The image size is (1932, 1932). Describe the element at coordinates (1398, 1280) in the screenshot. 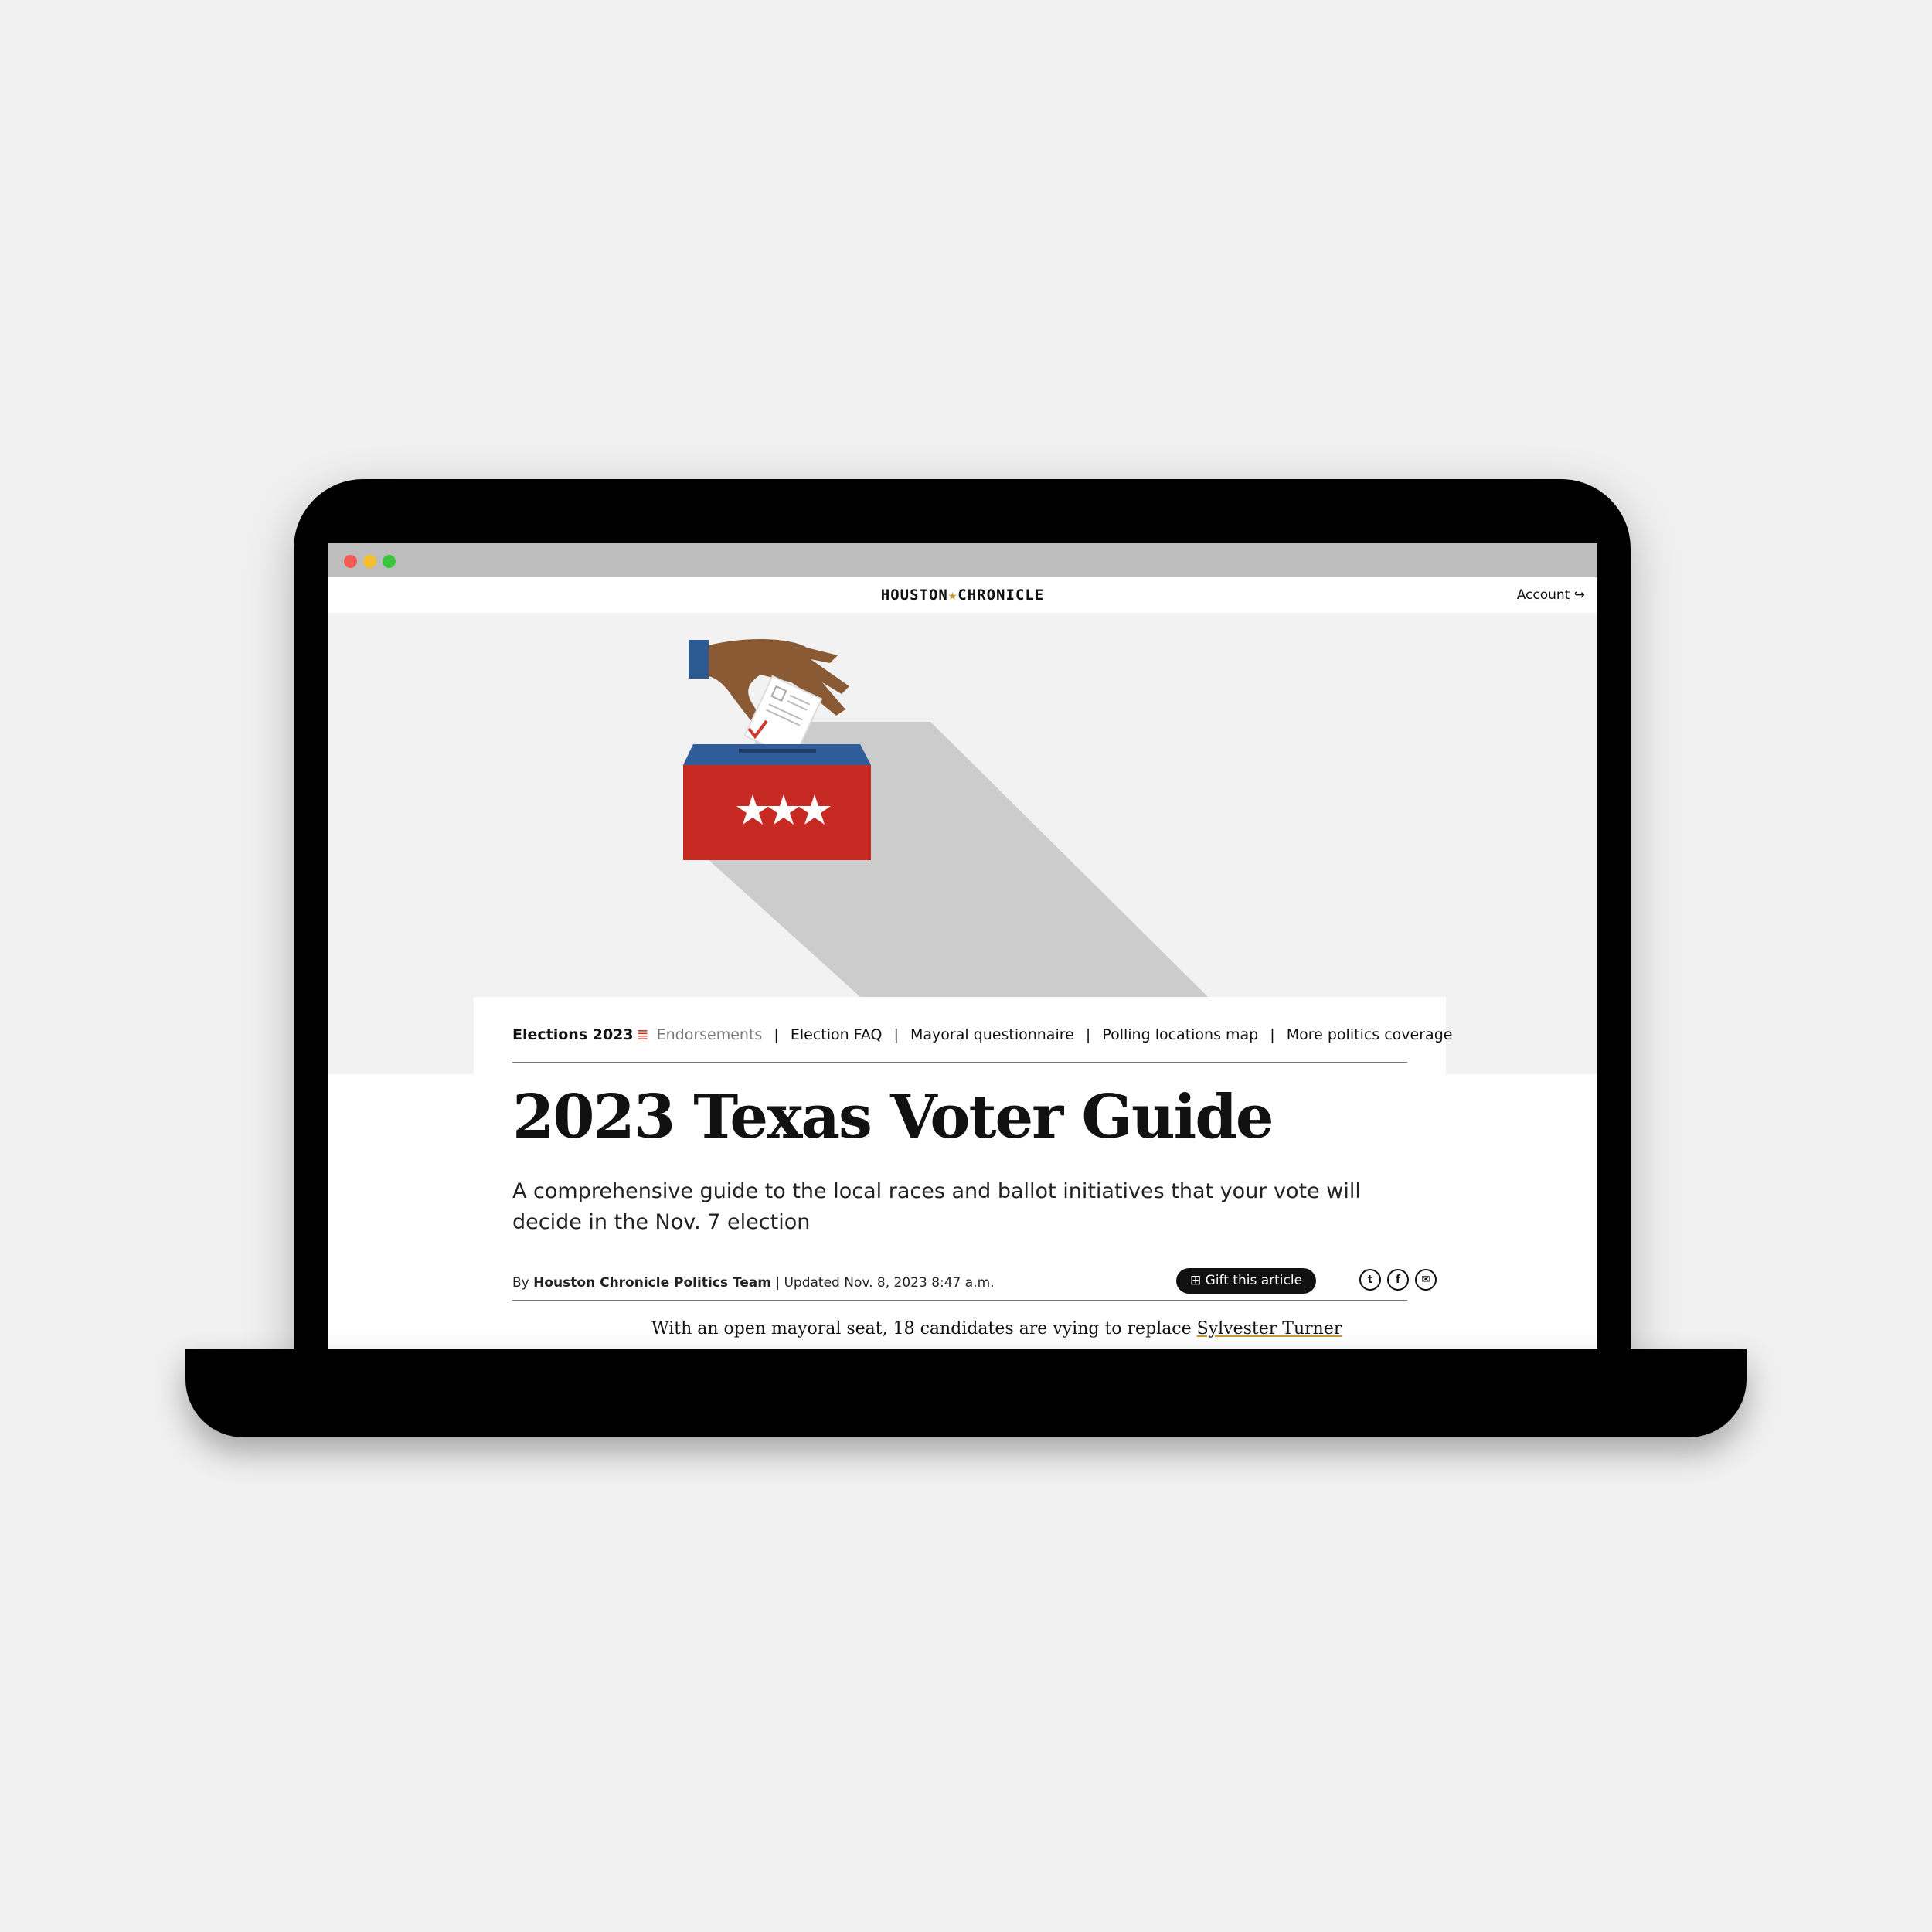

I see `facebook-share-icon: f` at that location.